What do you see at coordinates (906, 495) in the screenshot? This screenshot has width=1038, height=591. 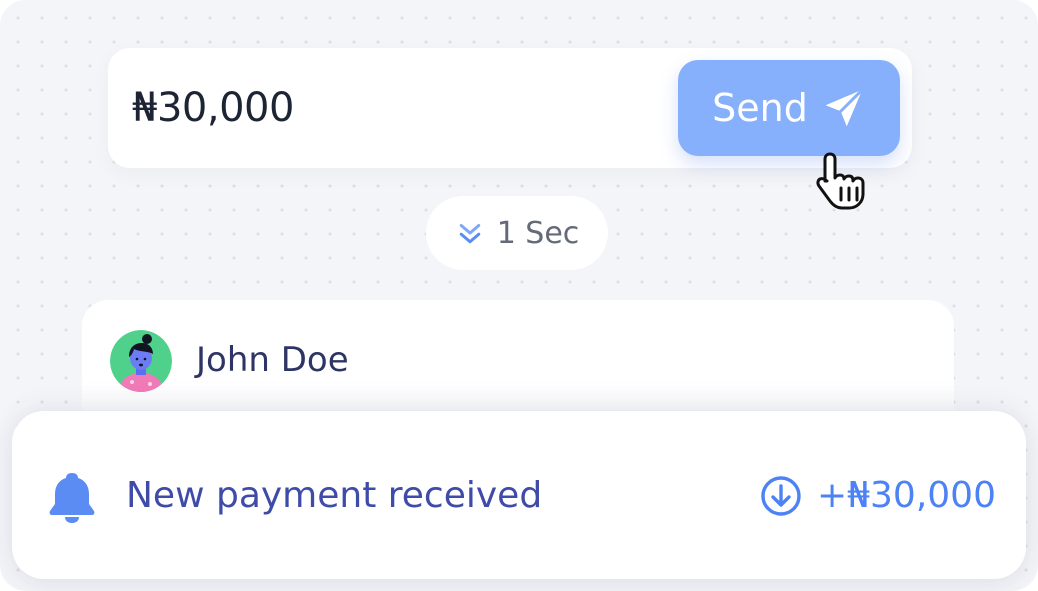 I see `notification-amount: +₦30,000` at bounding box center [906, 495].